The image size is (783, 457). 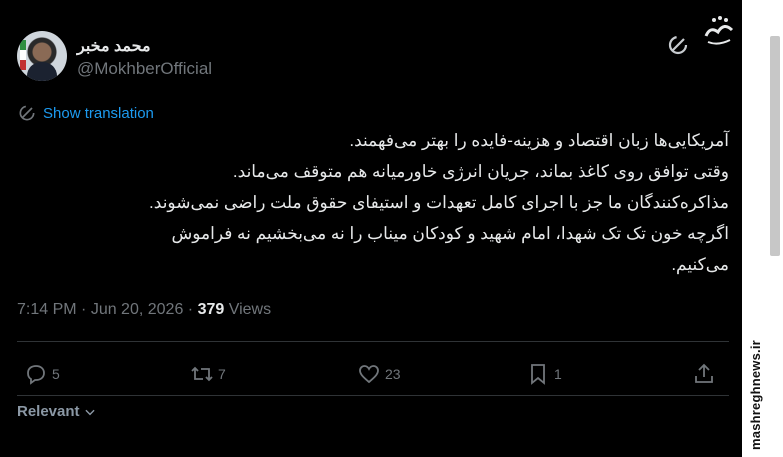 What do you see at coordinates (144, 69) in the screenshot?
I see `author-handle: @MokhberOfficial` at bounding box center [144, 69].